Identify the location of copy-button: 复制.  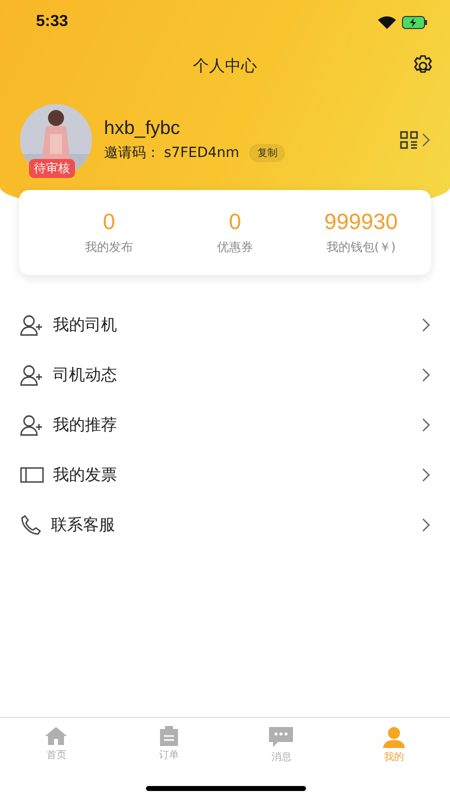
(267, 153).